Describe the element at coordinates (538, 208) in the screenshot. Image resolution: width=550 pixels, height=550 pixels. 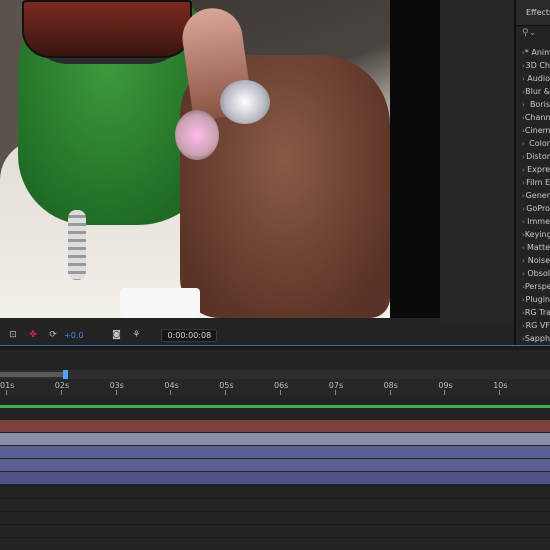
I see `effects-category-label: GoPro` at that location.